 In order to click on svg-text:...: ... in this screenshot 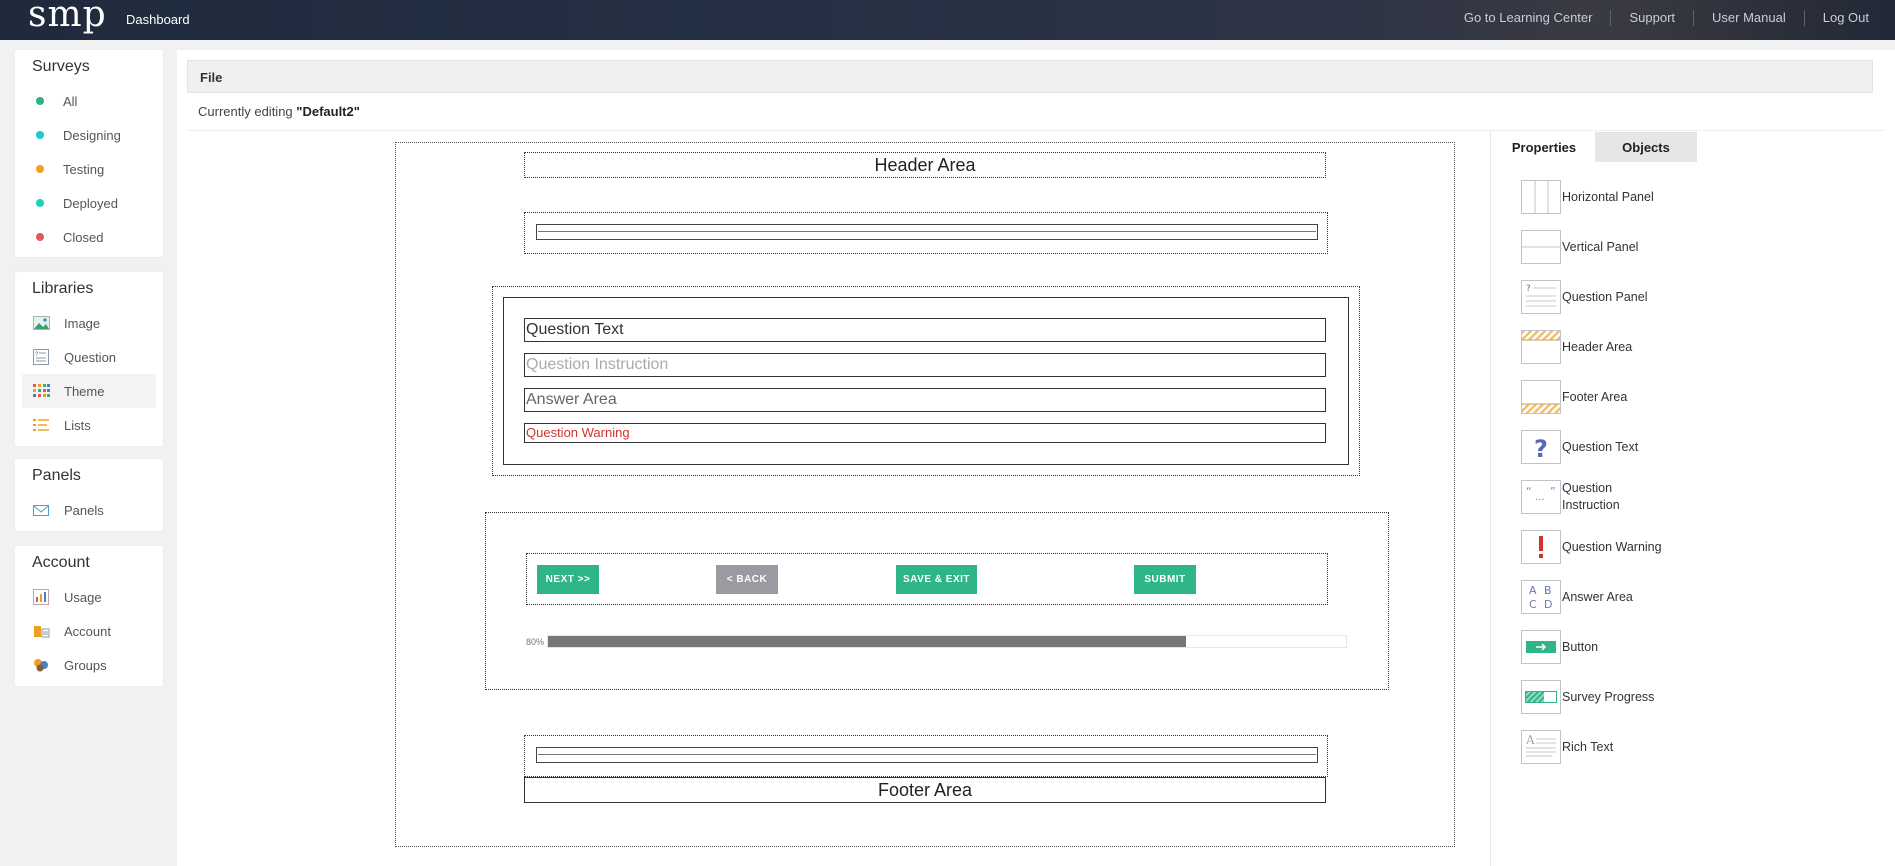, I will do `click(1540, 497)`.